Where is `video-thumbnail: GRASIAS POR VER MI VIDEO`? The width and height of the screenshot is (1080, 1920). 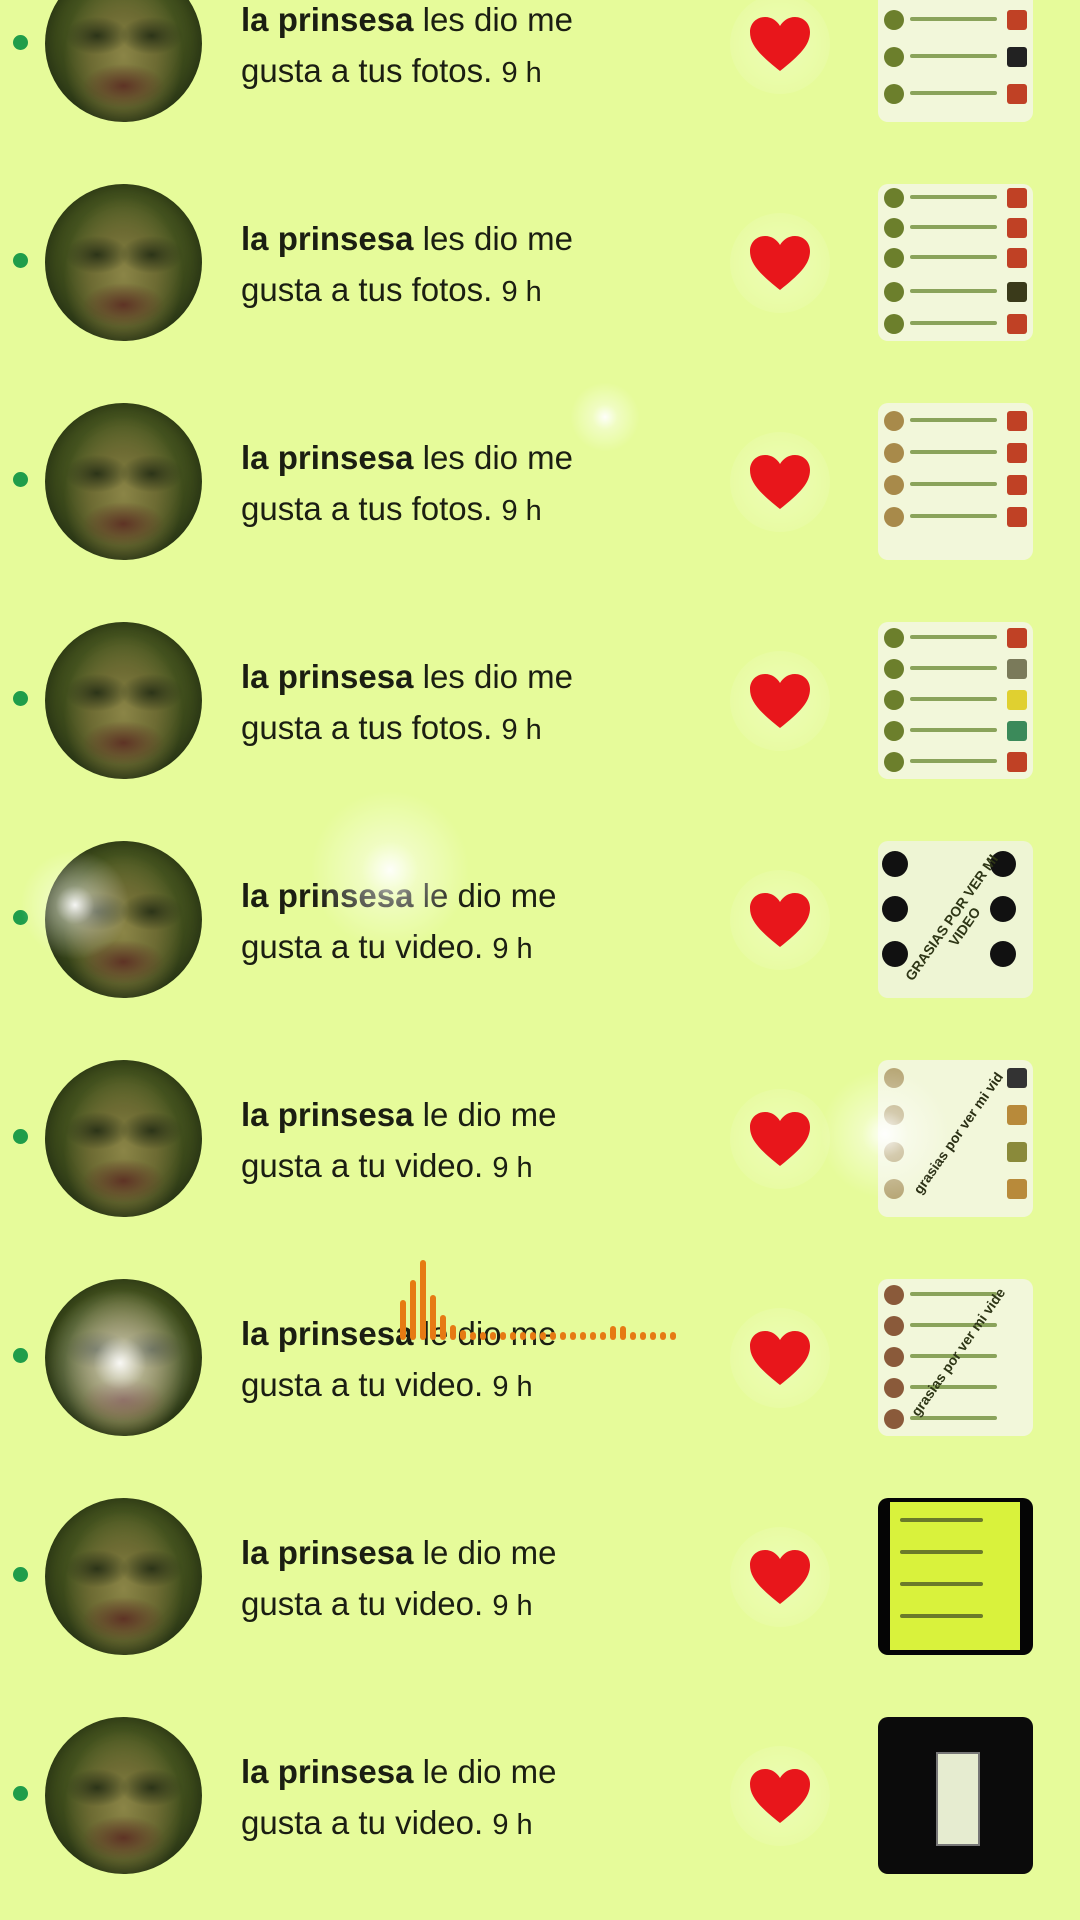 video-thumbnail: GRASIAS POR VER MI VIDEO is located at coordinates (955, 919).